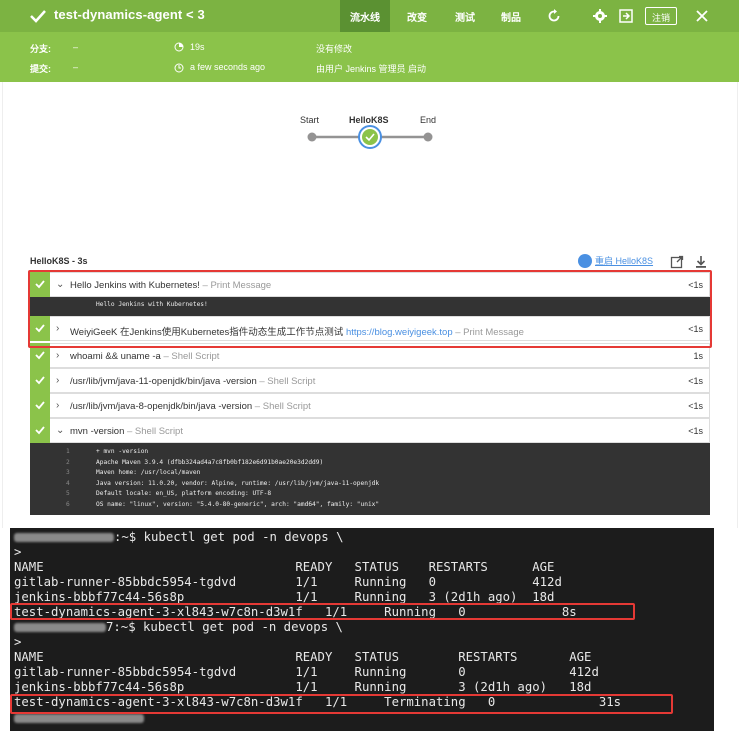  I want to click on log-line: Maven home: /usr/local/maven, so click(148, 472).